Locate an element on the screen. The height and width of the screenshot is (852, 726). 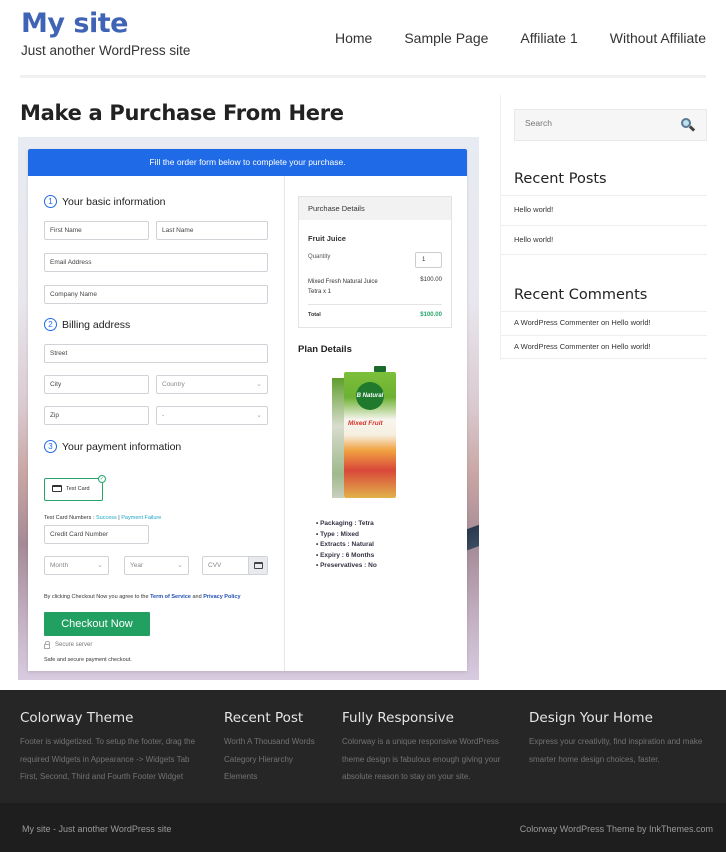
street-input: Street is located at coordinates (156, 353).